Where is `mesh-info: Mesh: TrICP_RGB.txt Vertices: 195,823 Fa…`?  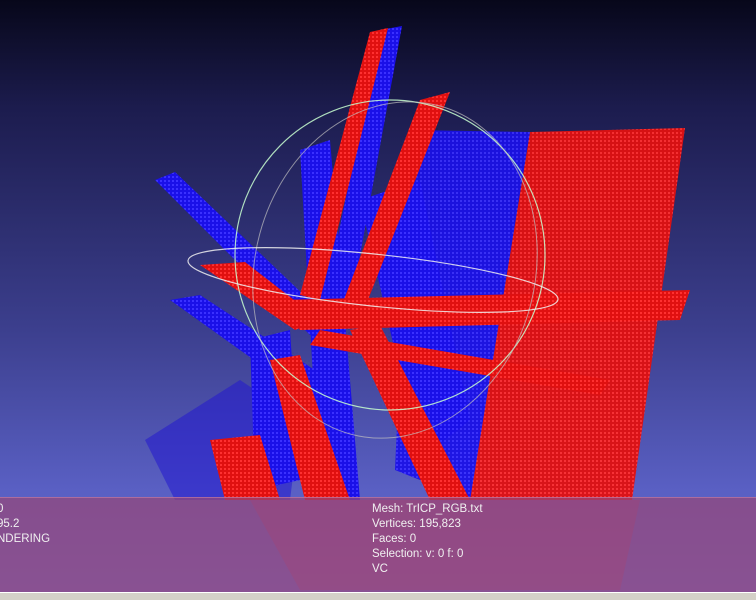 mesh-info: Mesh: TrICP_RGB.txt Vertices: 195,823 Fa… is located at coordinates (427, 539).